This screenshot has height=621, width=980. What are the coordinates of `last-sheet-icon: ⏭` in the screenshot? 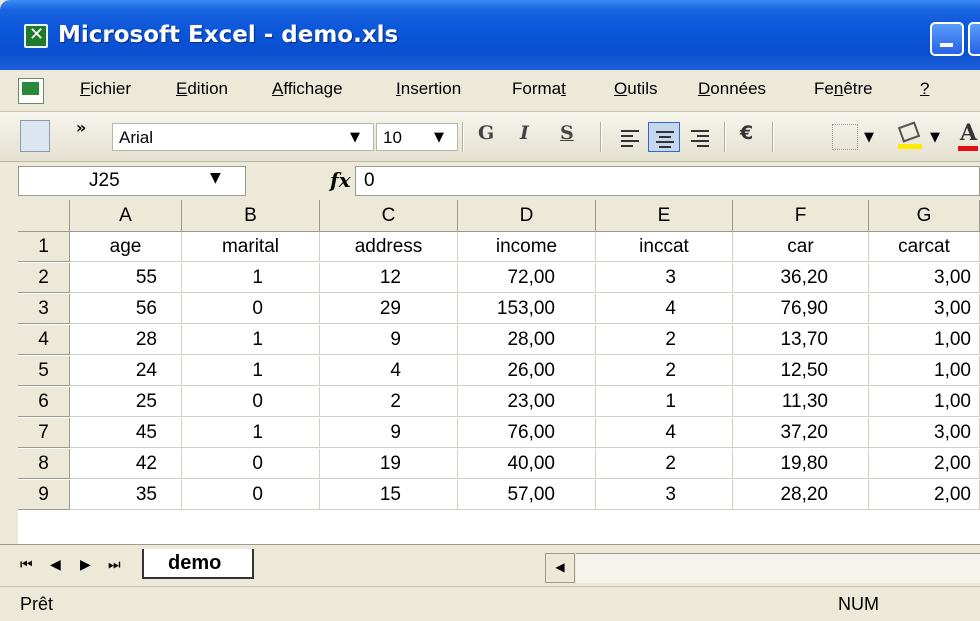 It's located at (114, 565).